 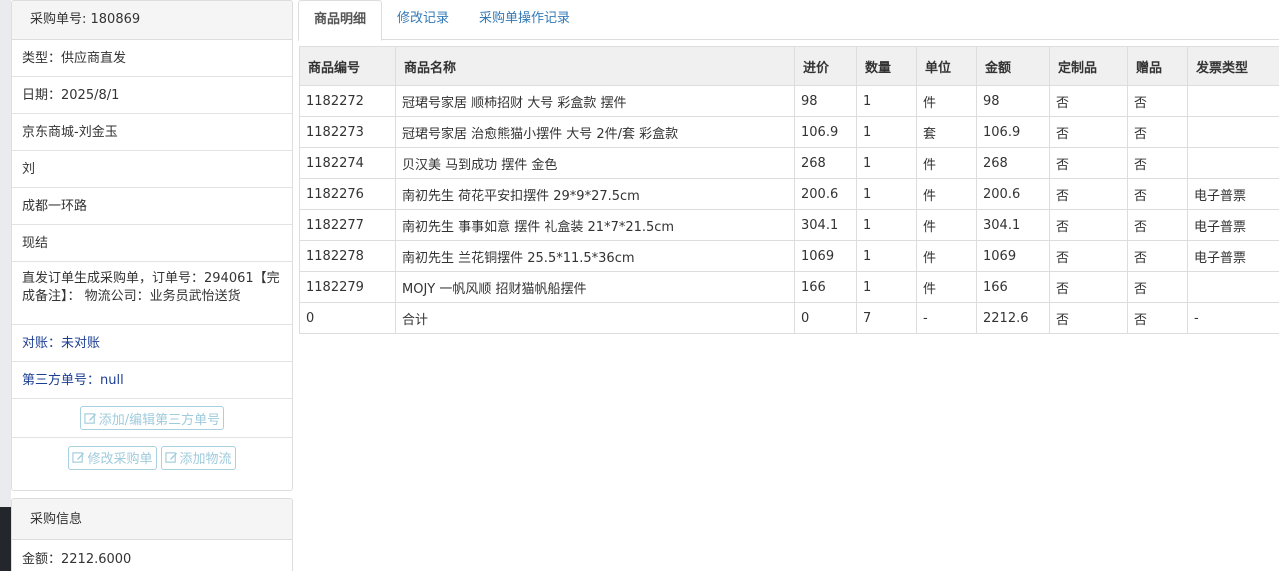 I want to click on payment-method: 现结, so click(x=152, y=243).